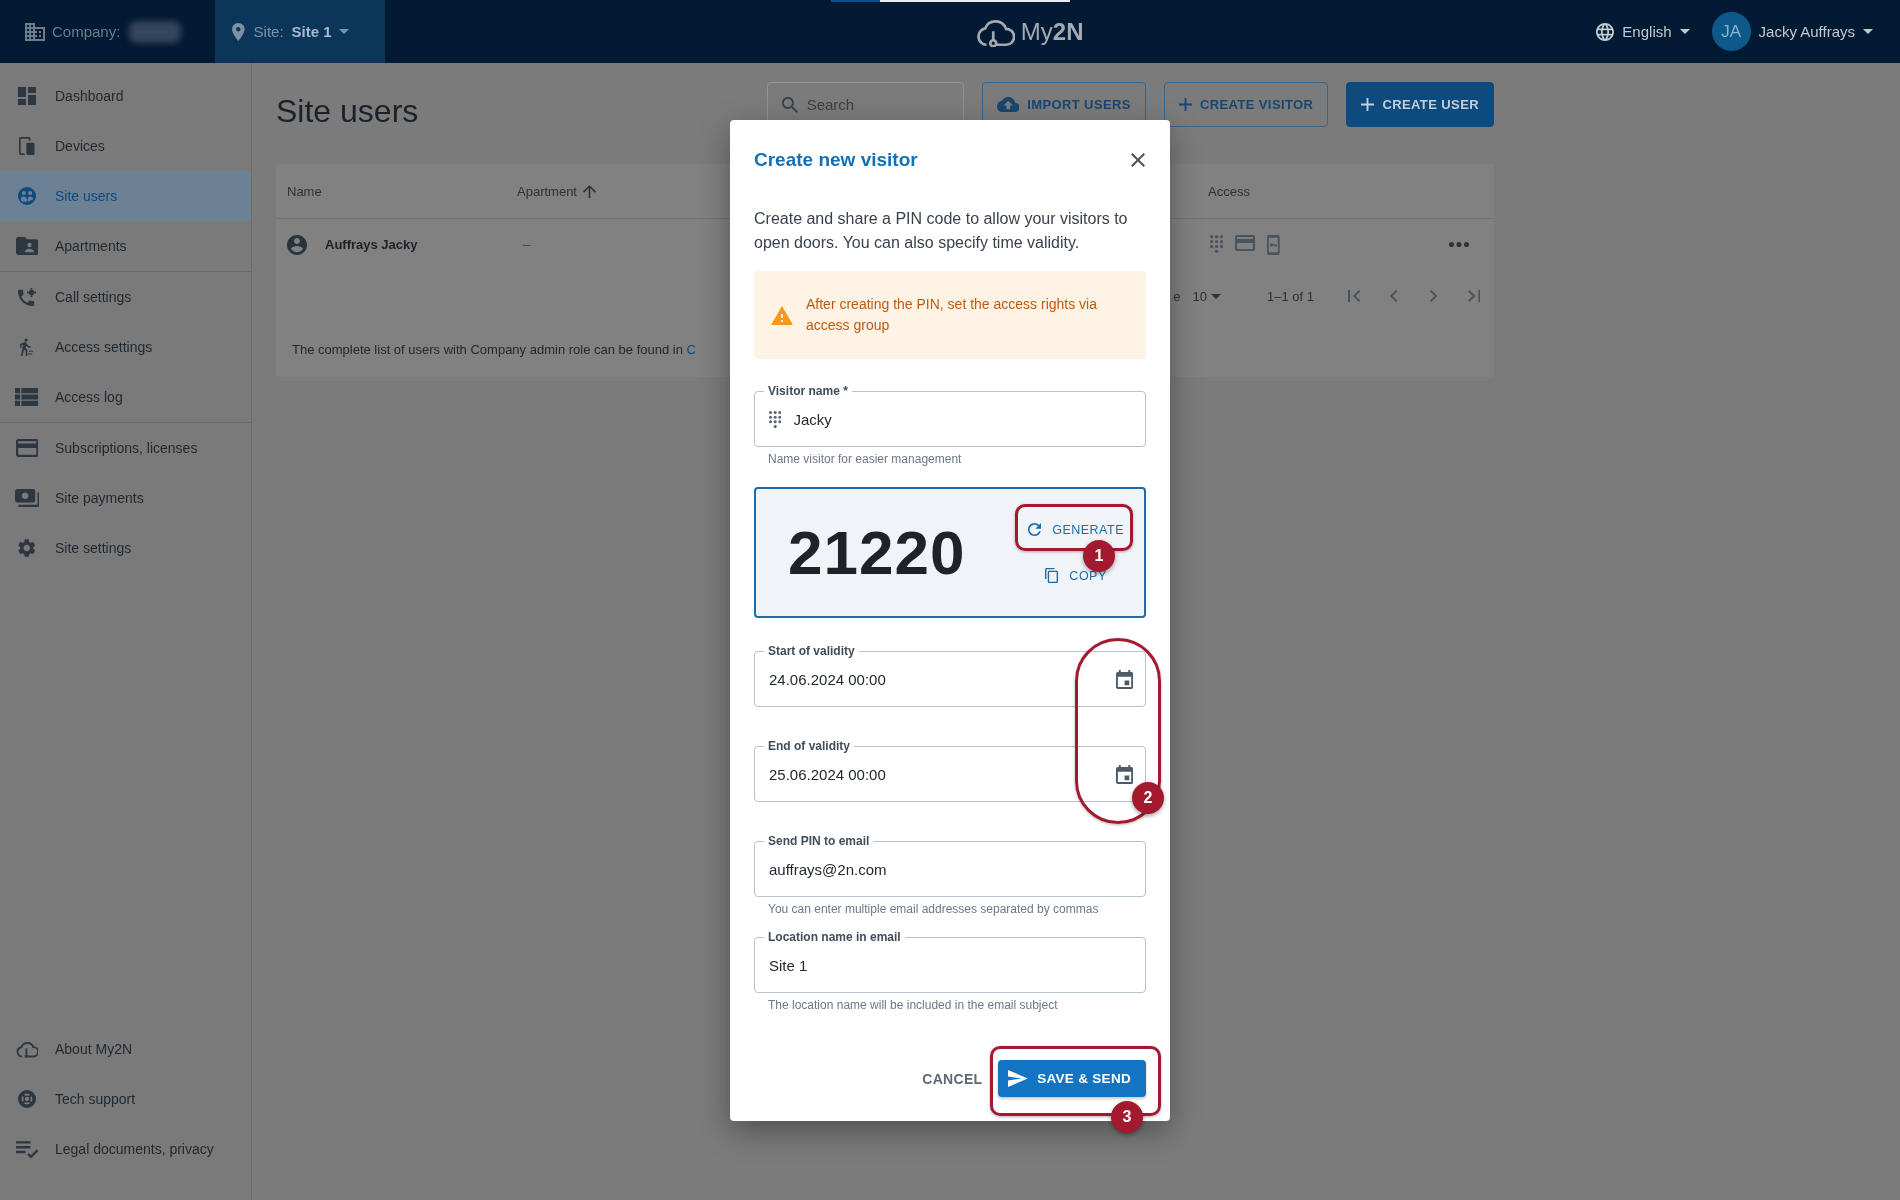 This screenshot has height=1200, width=1900. Describe the element at coordinates (941, 231) in the screenshot. I see `description-text: Create and share a PIN code to allow your visitors to open doors. You can also specify time validity.` at that location.